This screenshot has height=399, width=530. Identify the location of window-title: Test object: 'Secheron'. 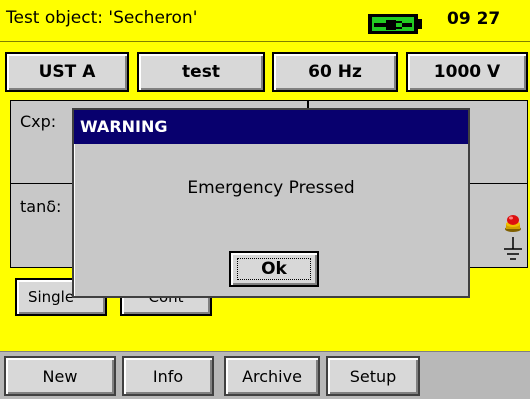
(102, 18).